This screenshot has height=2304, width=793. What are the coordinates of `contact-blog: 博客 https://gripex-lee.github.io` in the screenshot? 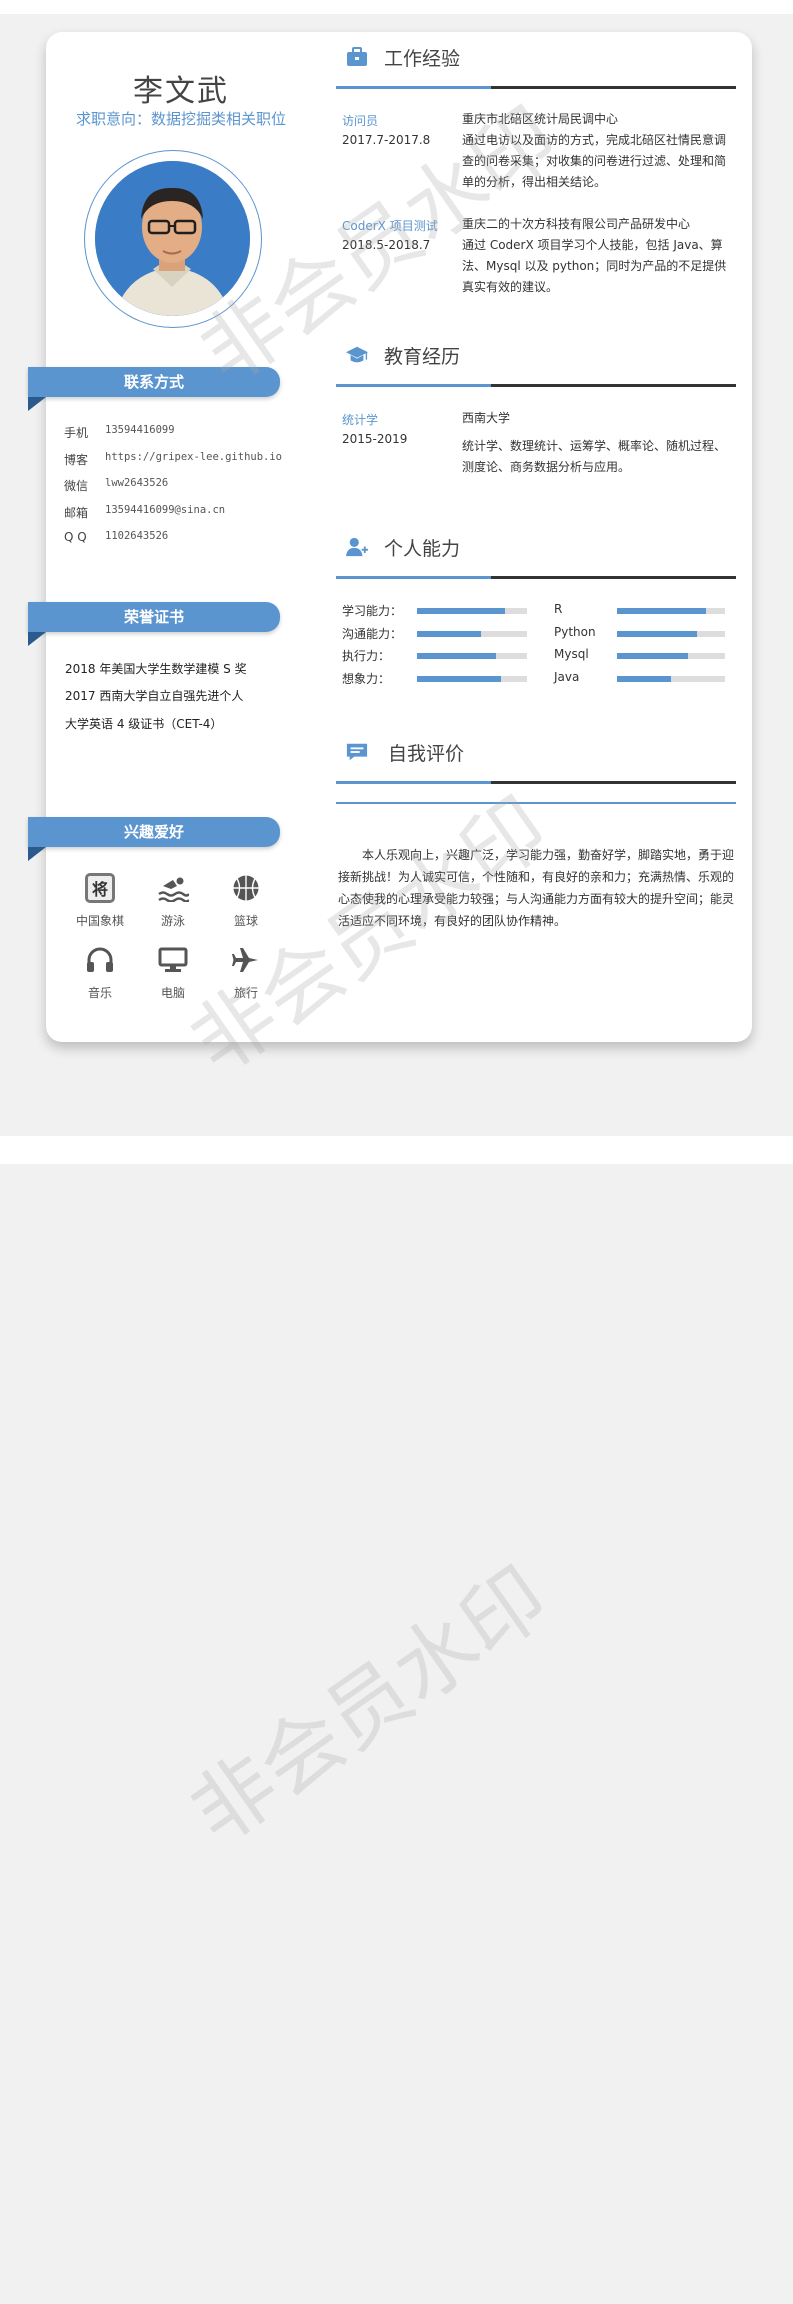 It's located at (173, 459).